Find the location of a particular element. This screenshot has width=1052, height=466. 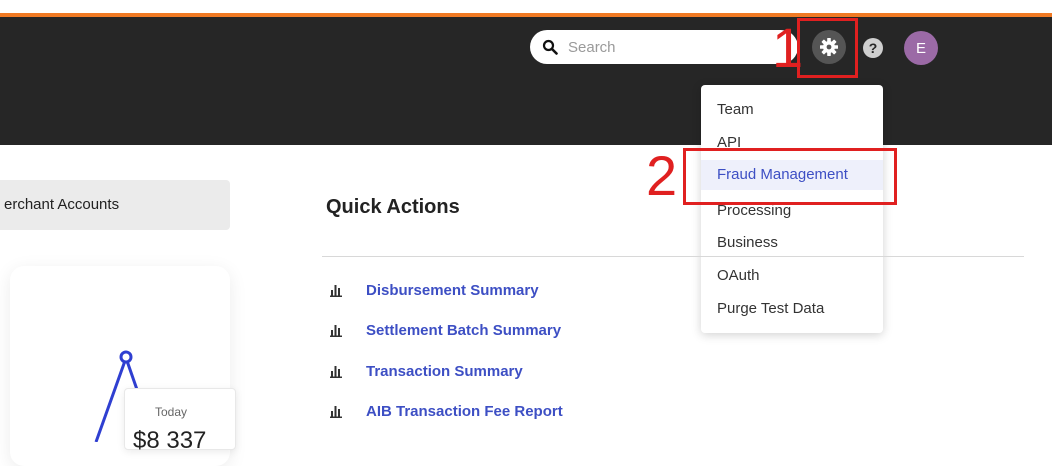

avatar: E is located at coordinates (921, 48).